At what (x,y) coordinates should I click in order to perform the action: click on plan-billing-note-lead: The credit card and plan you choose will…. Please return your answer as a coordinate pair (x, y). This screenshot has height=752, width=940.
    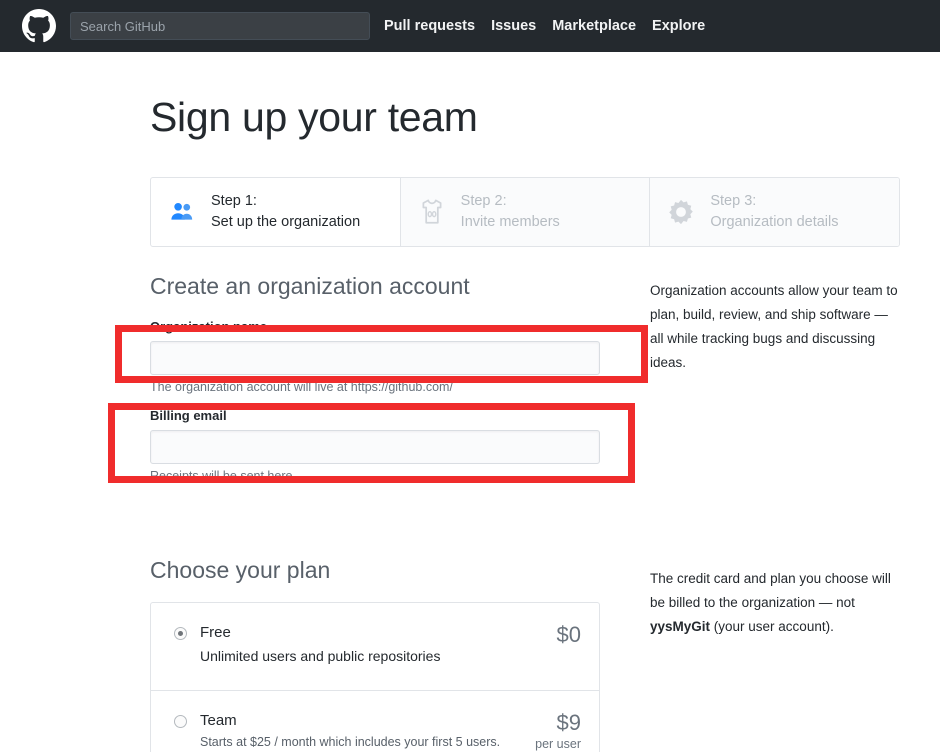
    Looking at the image, I should click on (770, 590).